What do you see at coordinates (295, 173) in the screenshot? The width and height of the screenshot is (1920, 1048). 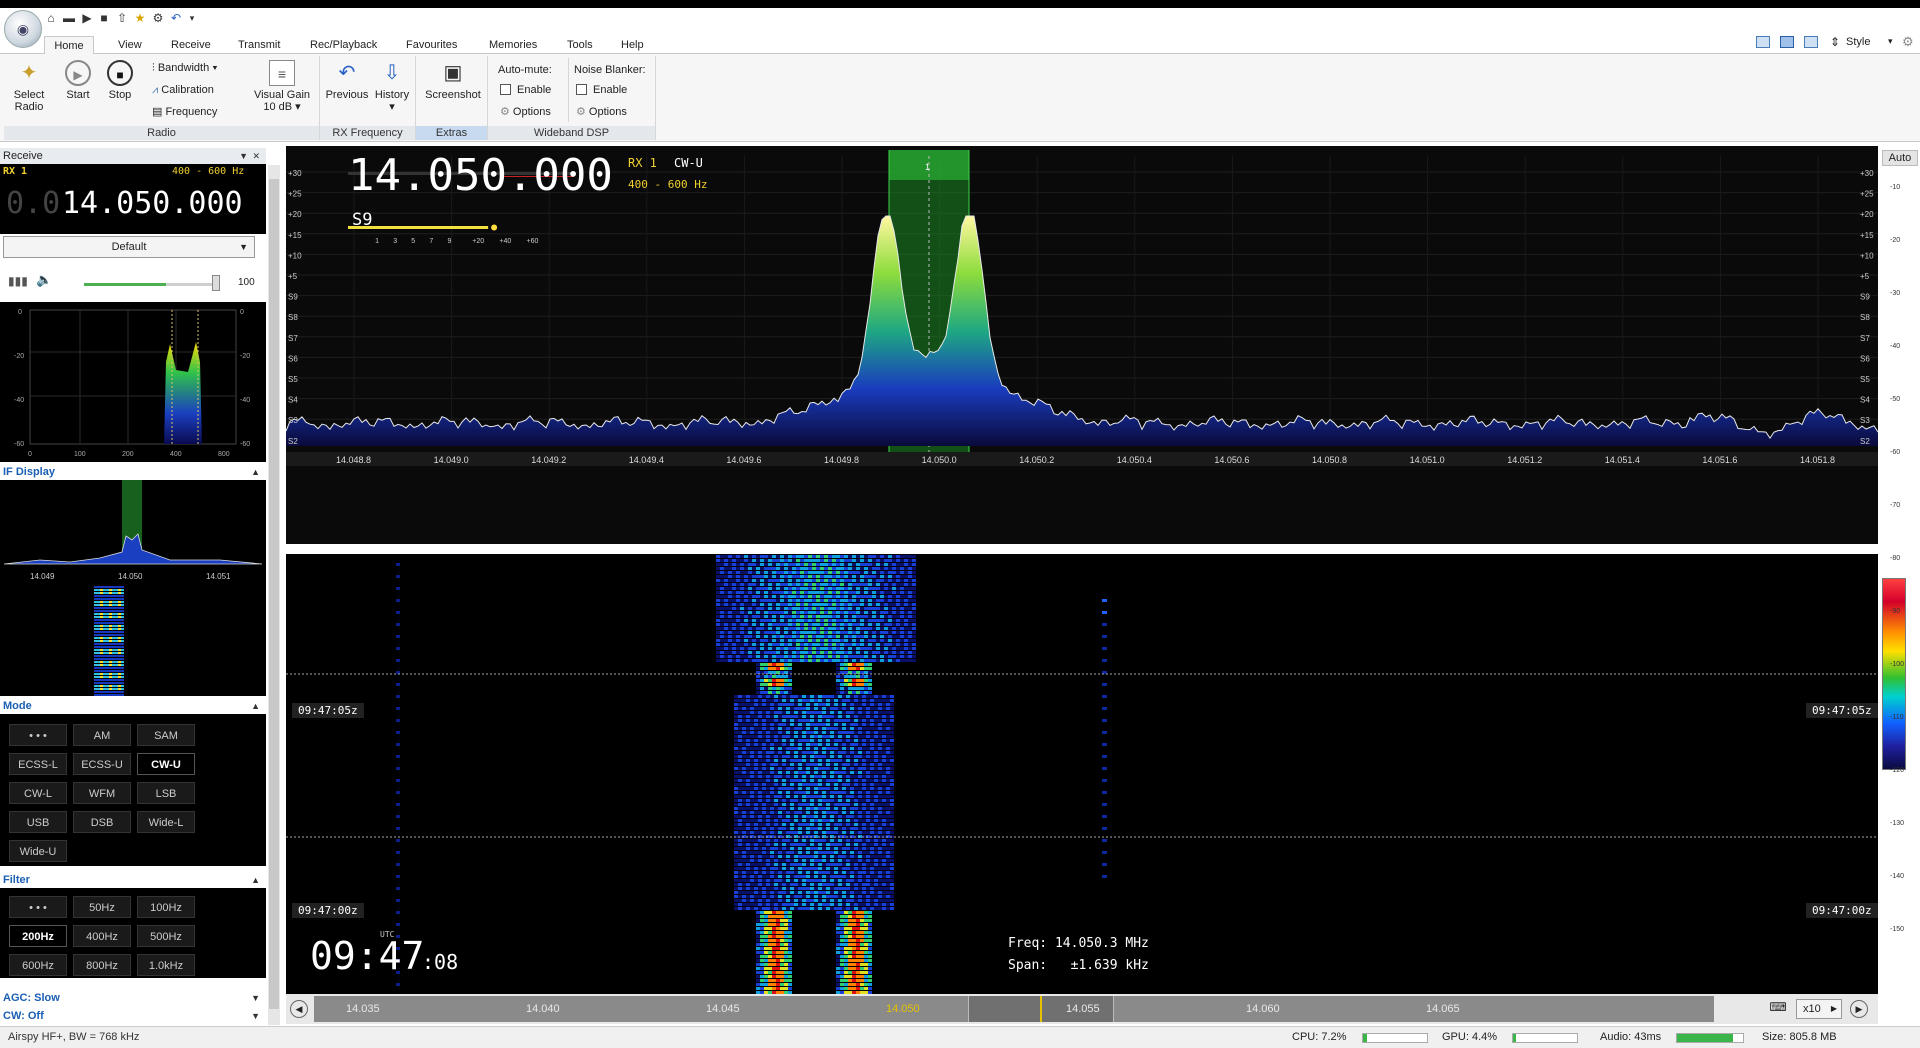 I see `spectrum-scale-label: +30` at bounding box center [295, 173].